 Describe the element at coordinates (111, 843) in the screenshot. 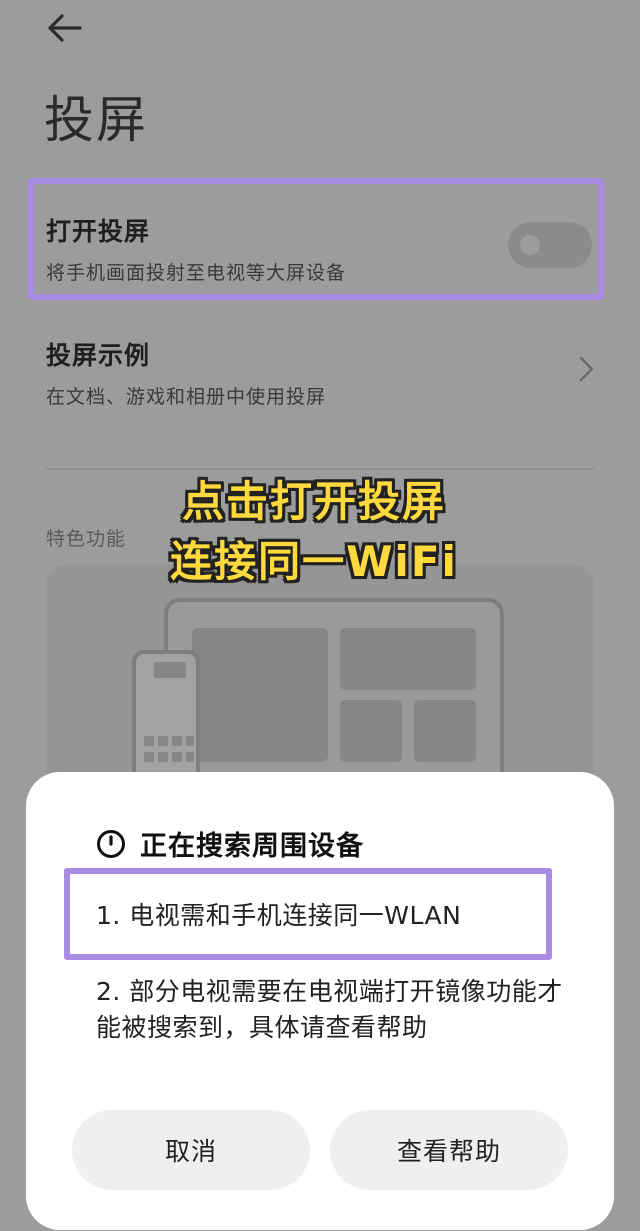

I see `spinner-icon` at that location.